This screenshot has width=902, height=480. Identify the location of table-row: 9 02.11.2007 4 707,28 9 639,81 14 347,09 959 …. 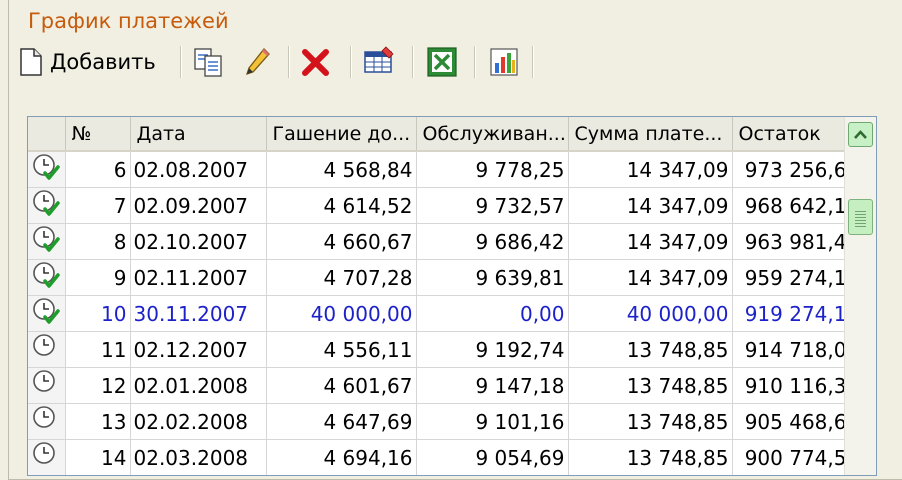
(439, 277).